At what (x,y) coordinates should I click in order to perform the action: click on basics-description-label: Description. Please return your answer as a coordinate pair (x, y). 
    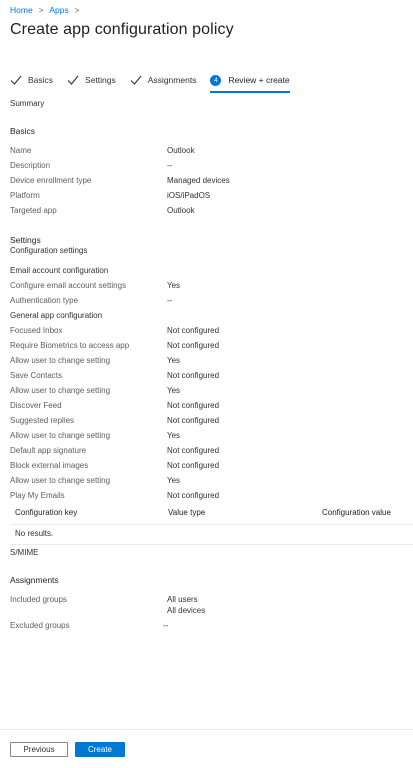
    Looking at the image, I should click on (30, 165).